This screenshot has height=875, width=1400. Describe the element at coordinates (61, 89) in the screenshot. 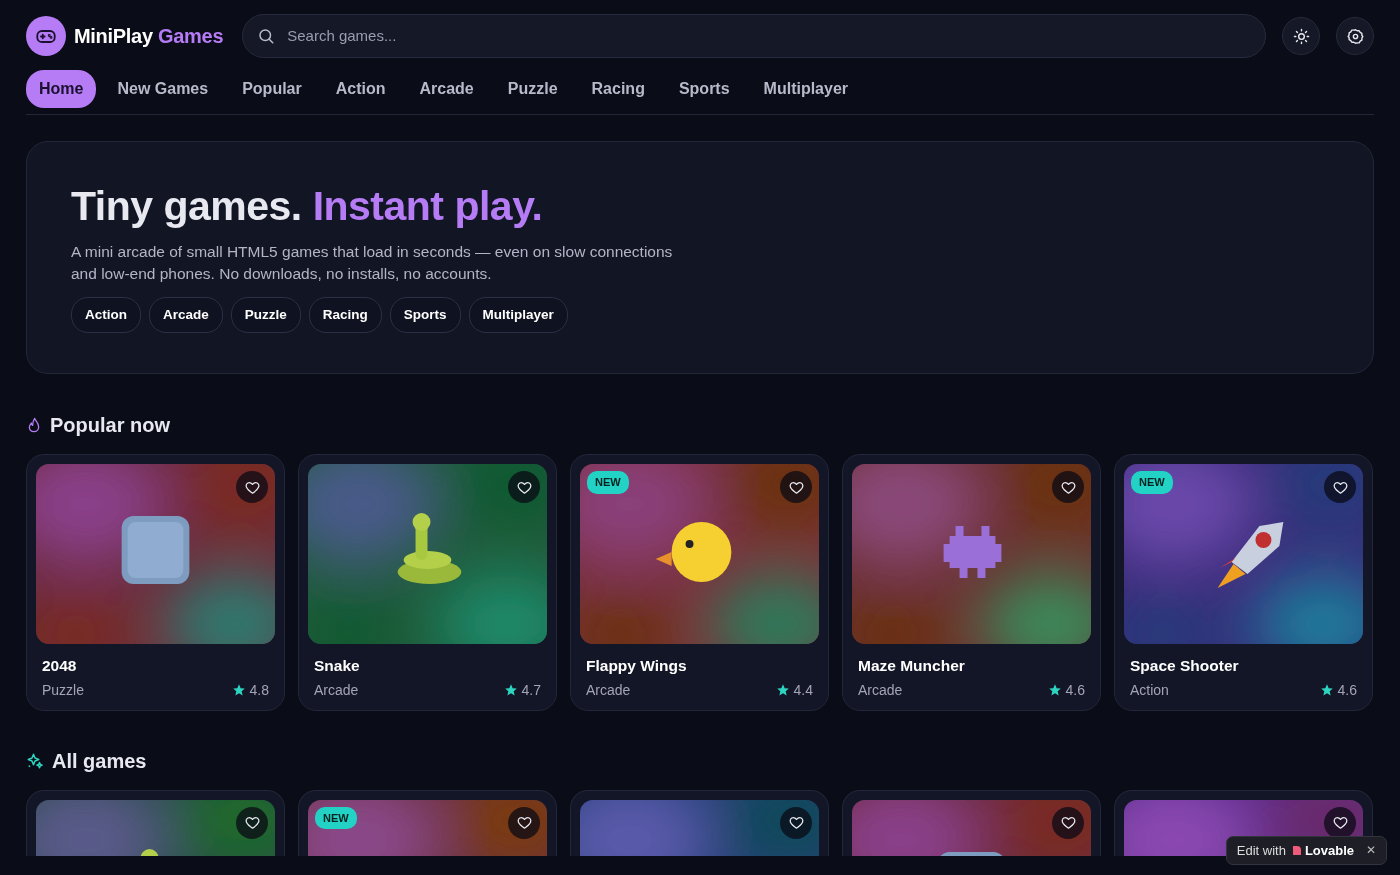

I see `nav-tab: Home` at that location.